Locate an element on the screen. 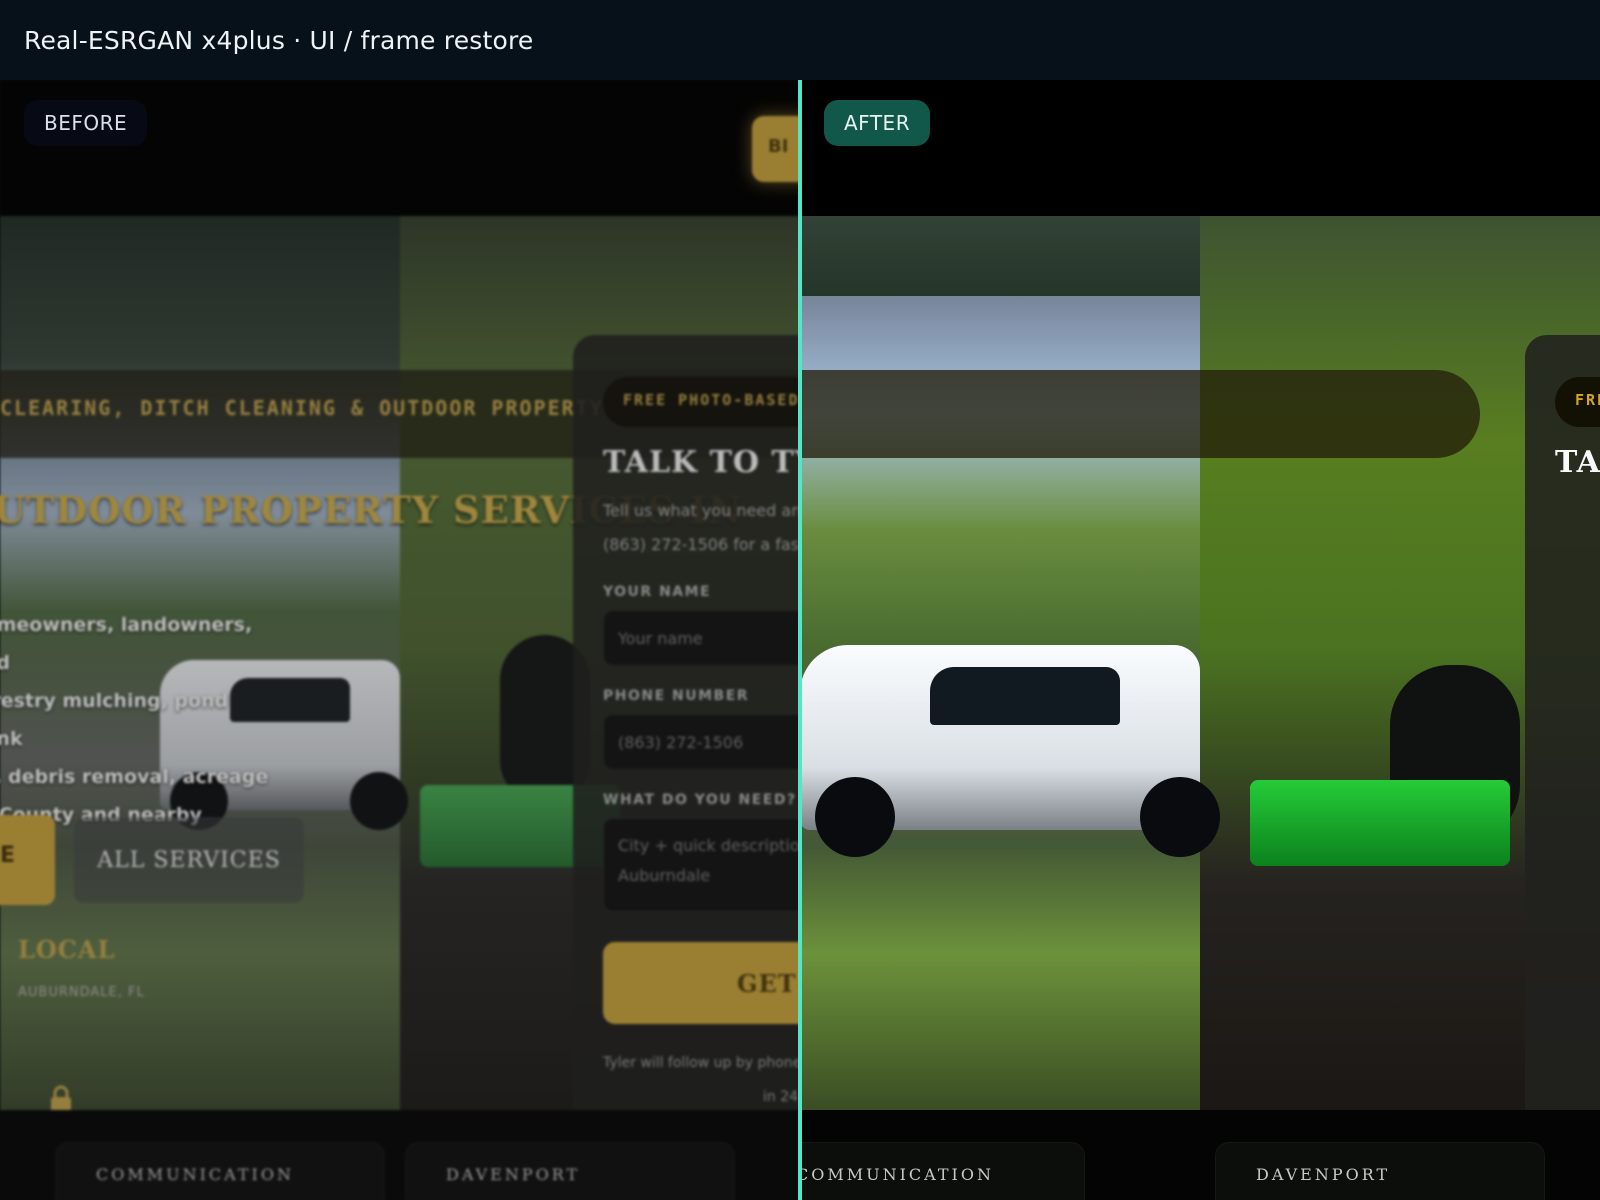 The width and height of the screenshot is (1600, 1200). need-label: WHAT DO YOU NEED? is located at coordinates (700, 800).